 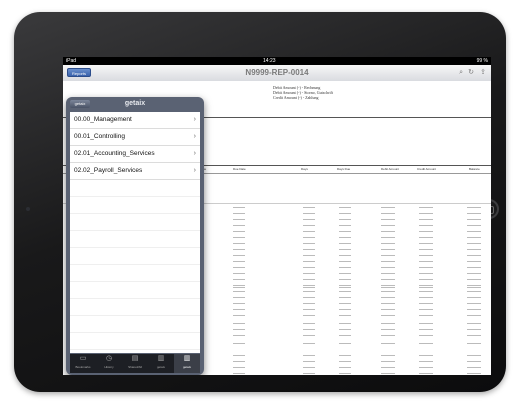 I want to click on tab-bookmarks: ▭ Bookmarks, so click(x=83, y=363).